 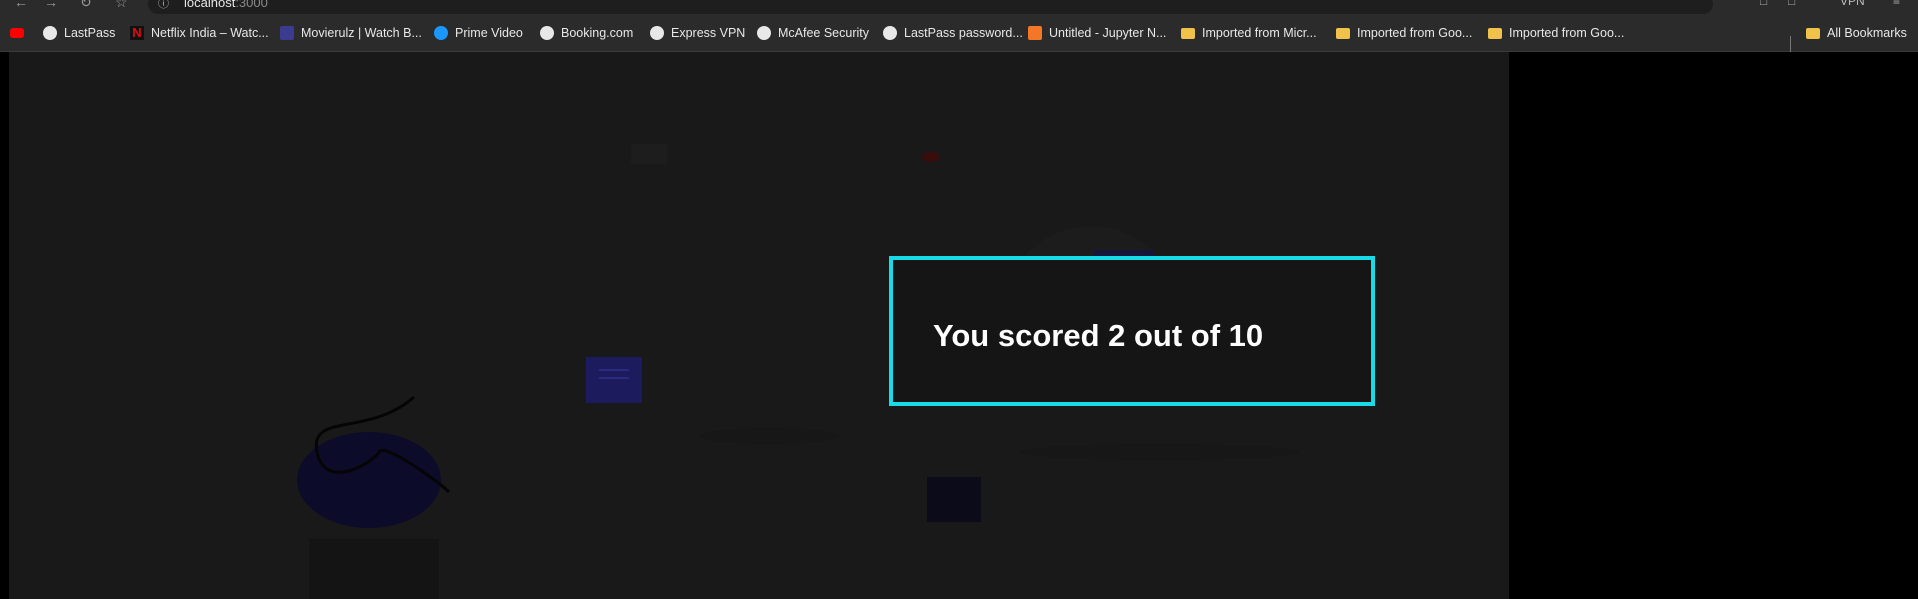 What do you see at coordinates (51, 5) in the screenshot?
I see `forward-icon: →` at bounding box center [51, 5].